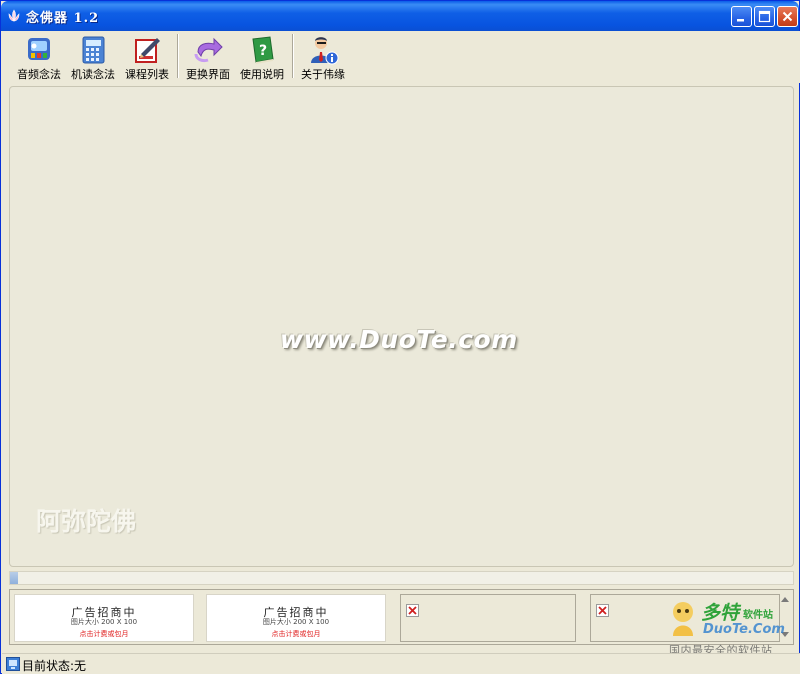 This screenshot has height=674, width=800. What do you see at coordinates (401, 663) in the screenshot?
I see `status-bar: 目前状态:无` at bounding box center [401, 663].